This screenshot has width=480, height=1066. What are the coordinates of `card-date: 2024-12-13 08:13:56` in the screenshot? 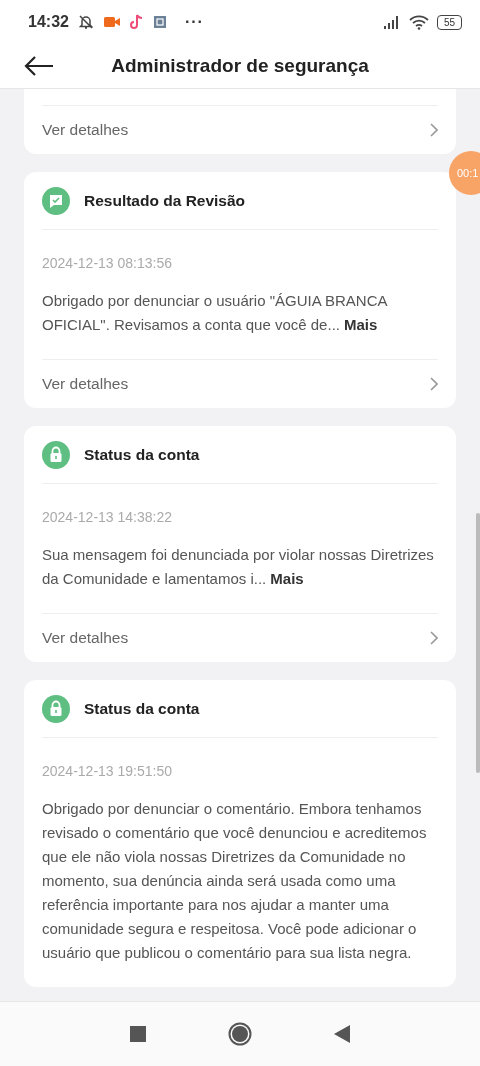 It's located at (107, 262).